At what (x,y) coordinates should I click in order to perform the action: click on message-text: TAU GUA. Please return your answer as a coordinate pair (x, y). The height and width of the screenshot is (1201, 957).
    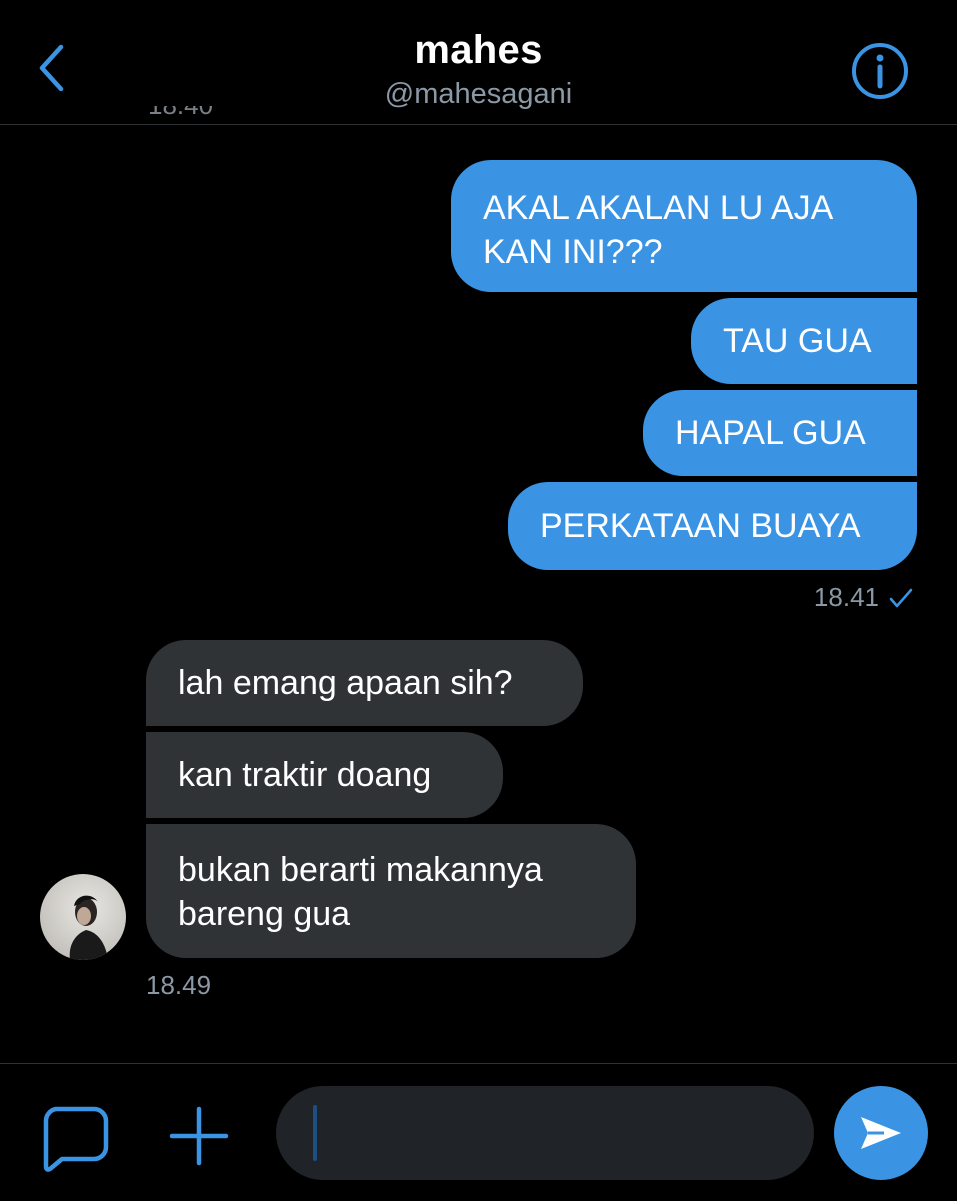
    Looking at the image, I should click on (797, 341).